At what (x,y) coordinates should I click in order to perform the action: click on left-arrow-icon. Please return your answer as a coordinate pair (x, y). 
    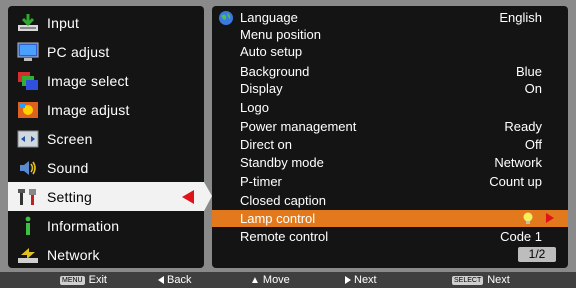
    Looking at the image, I should click on (161, 280).